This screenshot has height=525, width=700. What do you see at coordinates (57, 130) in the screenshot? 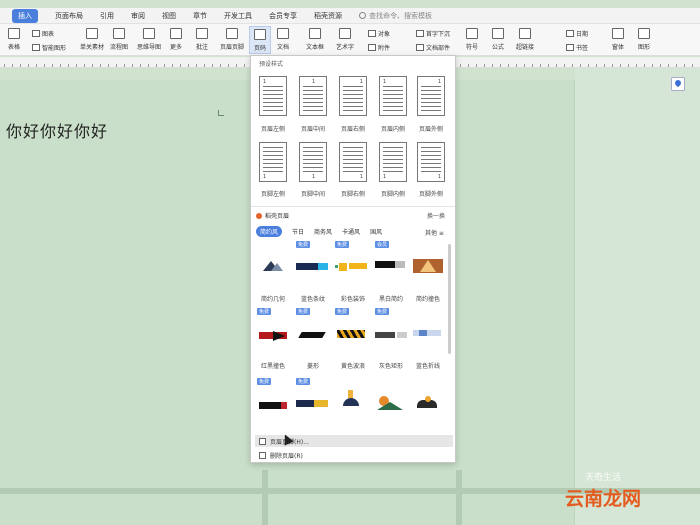
I see `document-body-text: 你好你好你好` at bounding box center [57, 130].